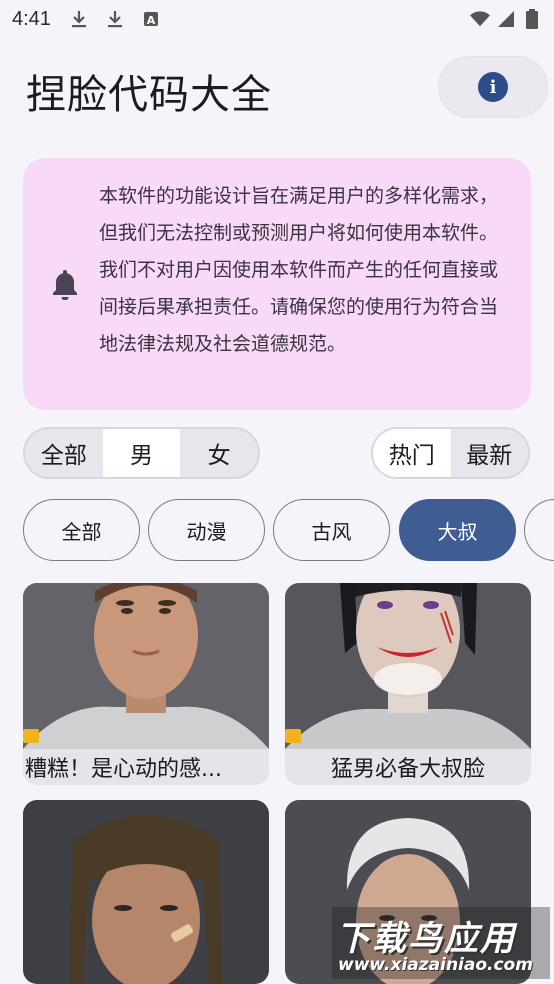 The height and width of the screenshot is (984, 554). I want to click on face-card, so click(146, 892).